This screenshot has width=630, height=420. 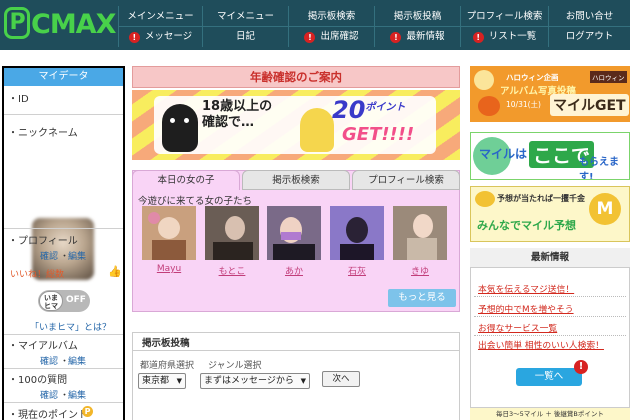 What do you see at coordinates (317, 130) in the screenshot?
I see `duck-mascot-icon` at bounding box center [317, 130].